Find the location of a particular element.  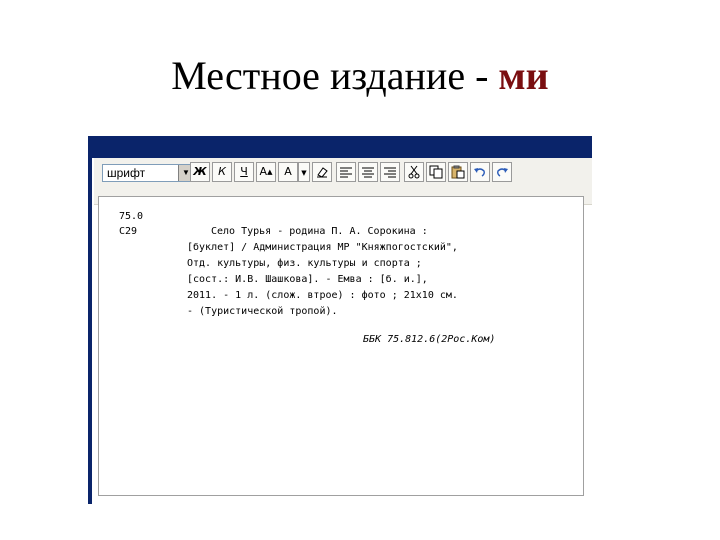

paste-icon is located at coordinates (458, 172).